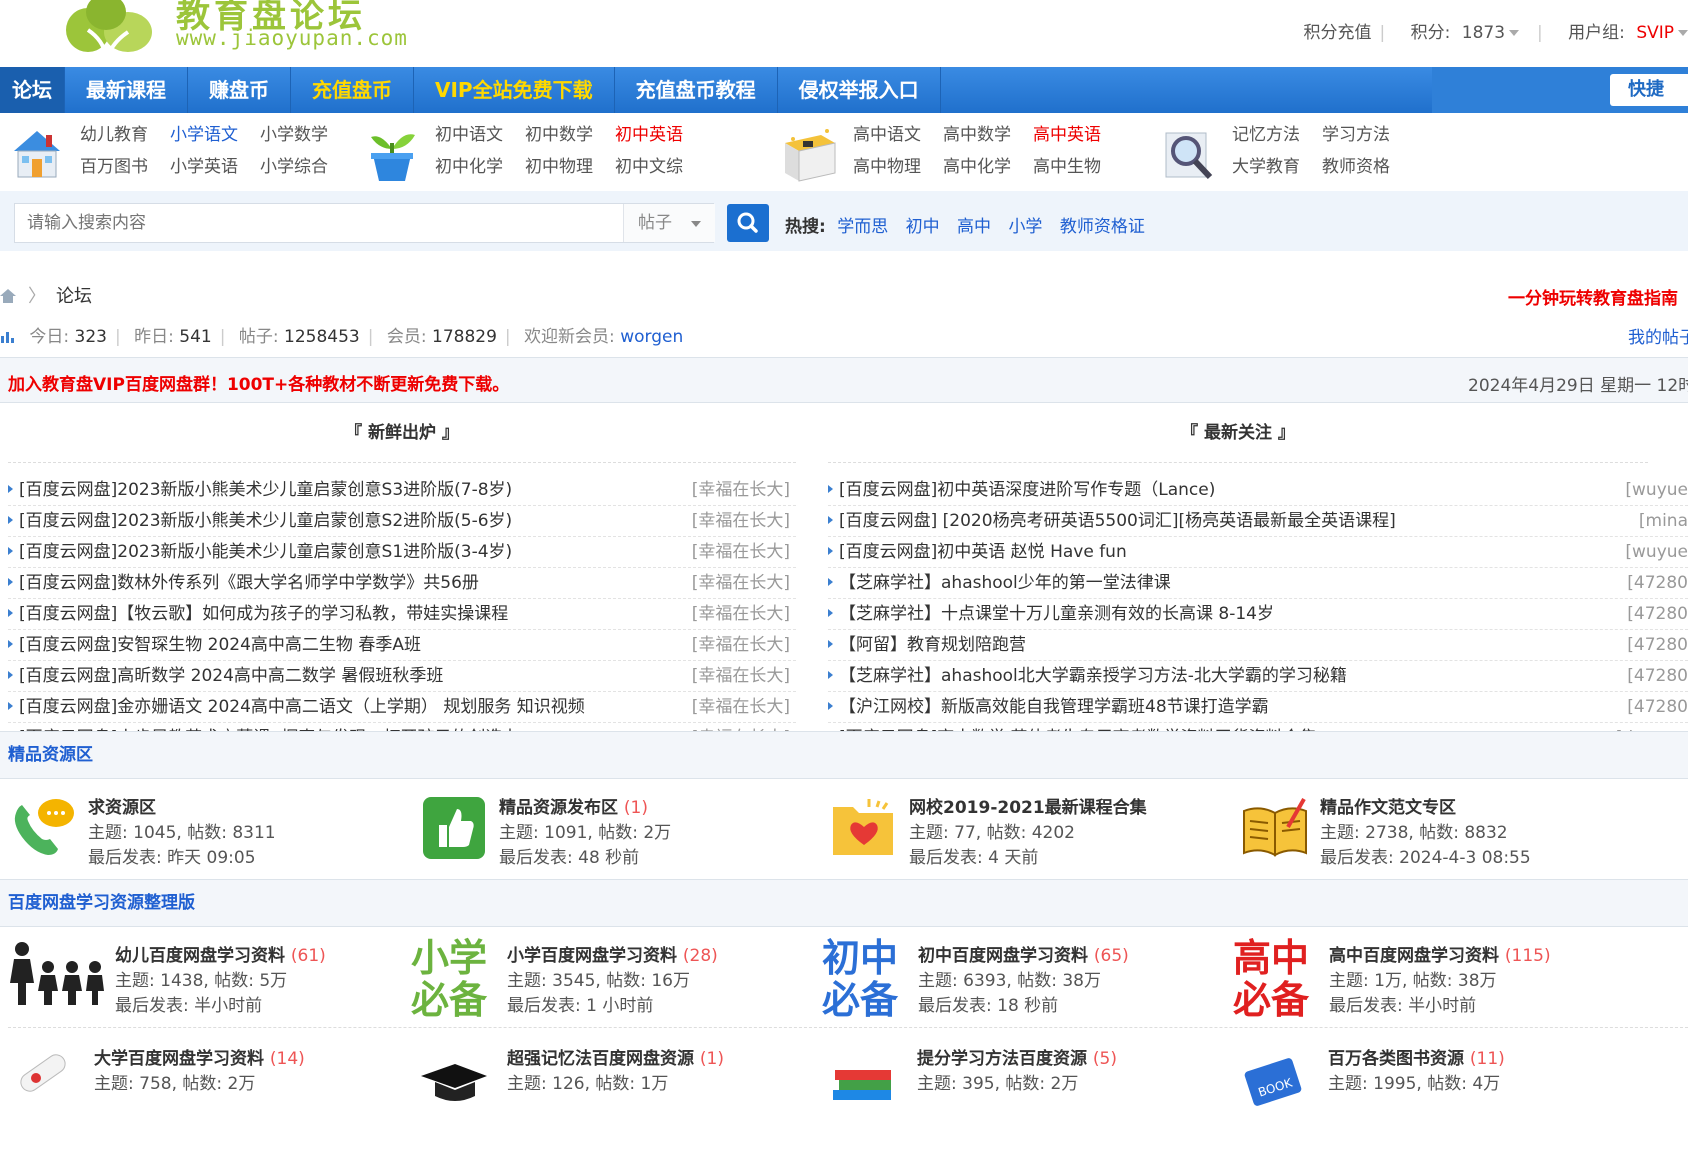 This screenshot has width=1688, height=1165. What do you see at coordinates (859, 90) in the screenshot?
I see `nav-item-report: 侵权举报入口` at bounding box center [859, 90].